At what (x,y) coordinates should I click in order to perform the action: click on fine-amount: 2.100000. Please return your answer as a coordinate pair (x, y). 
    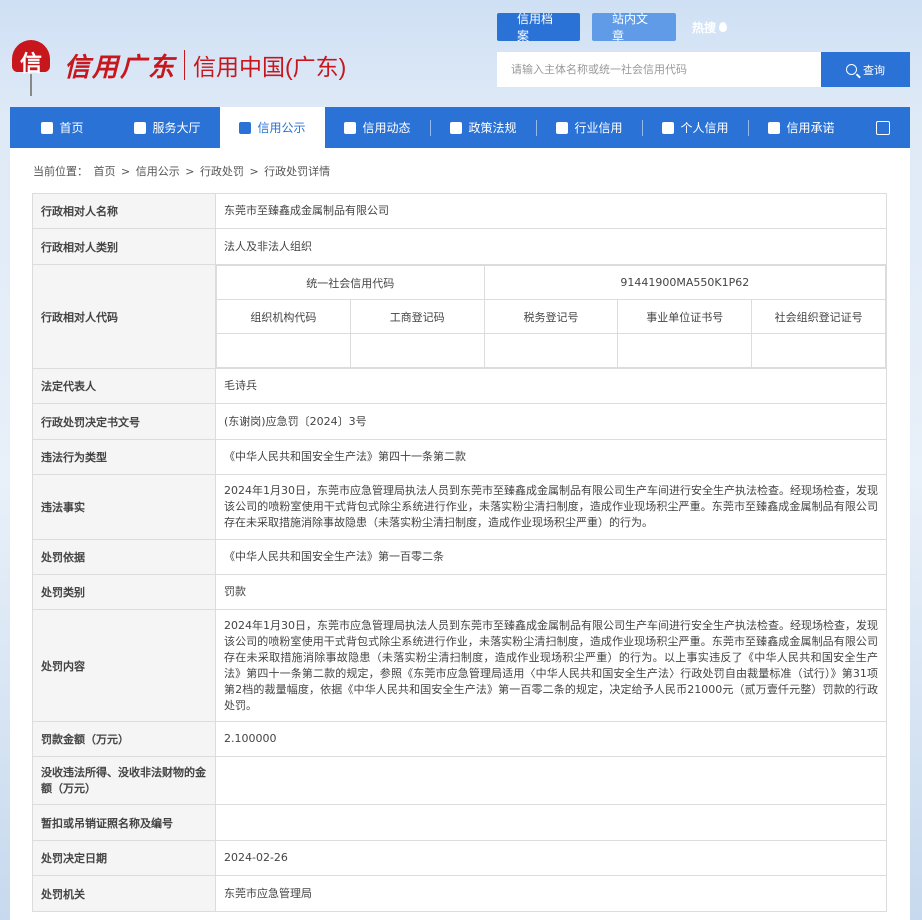
    Looking at the image, I should click on (551, 739).